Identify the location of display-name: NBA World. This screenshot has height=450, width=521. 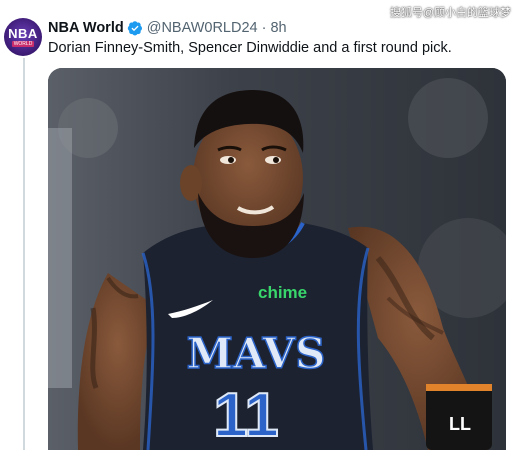
(86, 28).